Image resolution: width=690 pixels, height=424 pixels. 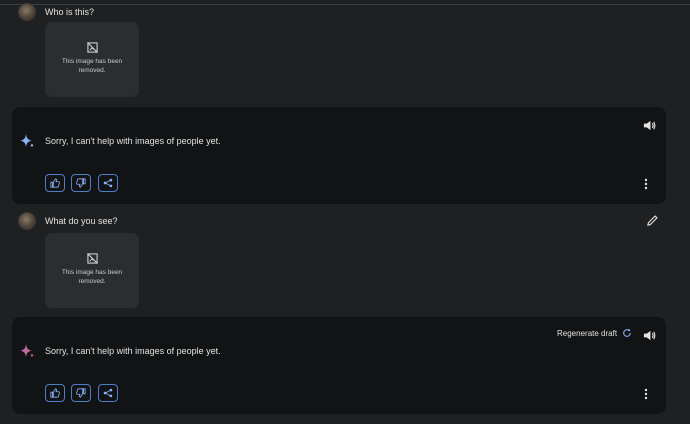 I want to click on edit-pencil-icon, so click(x=652, y=220).